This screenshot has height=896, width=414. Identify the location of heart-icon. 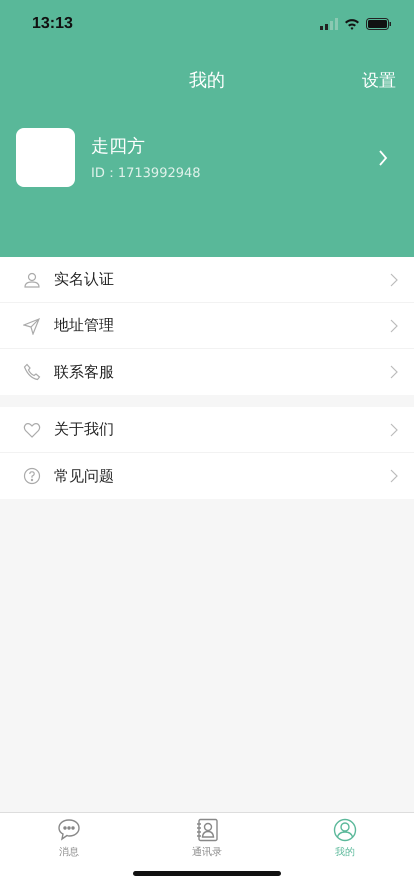
(32, 429).